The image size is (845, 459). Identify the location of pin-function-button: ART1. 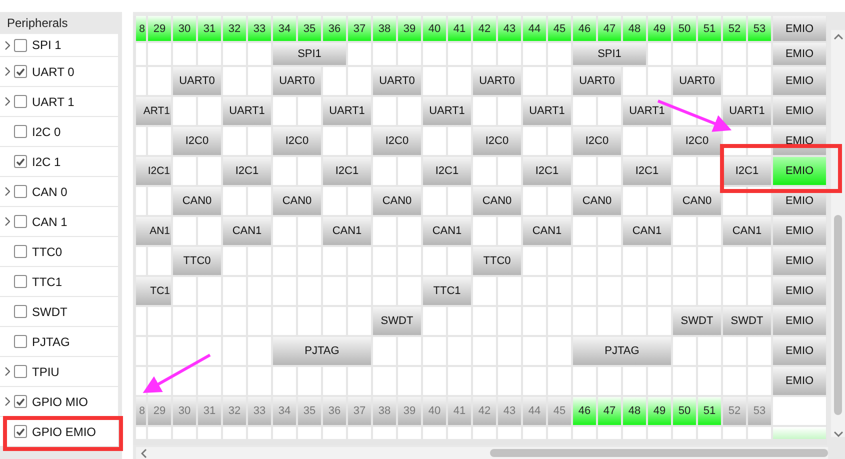
(153, 111).